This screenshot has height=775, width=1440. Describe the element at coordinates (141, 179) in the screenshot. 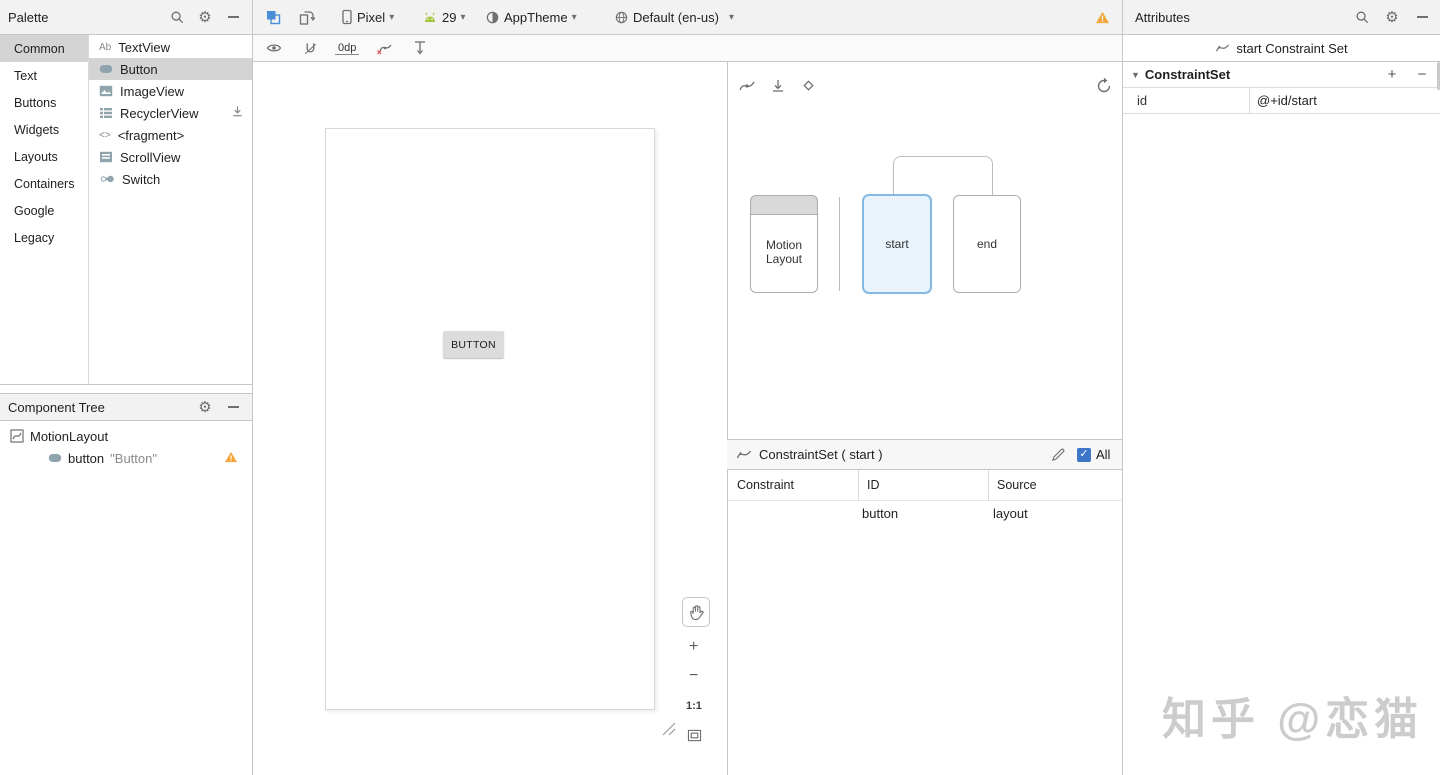

I see `palette-item-label: Switch` at that location.